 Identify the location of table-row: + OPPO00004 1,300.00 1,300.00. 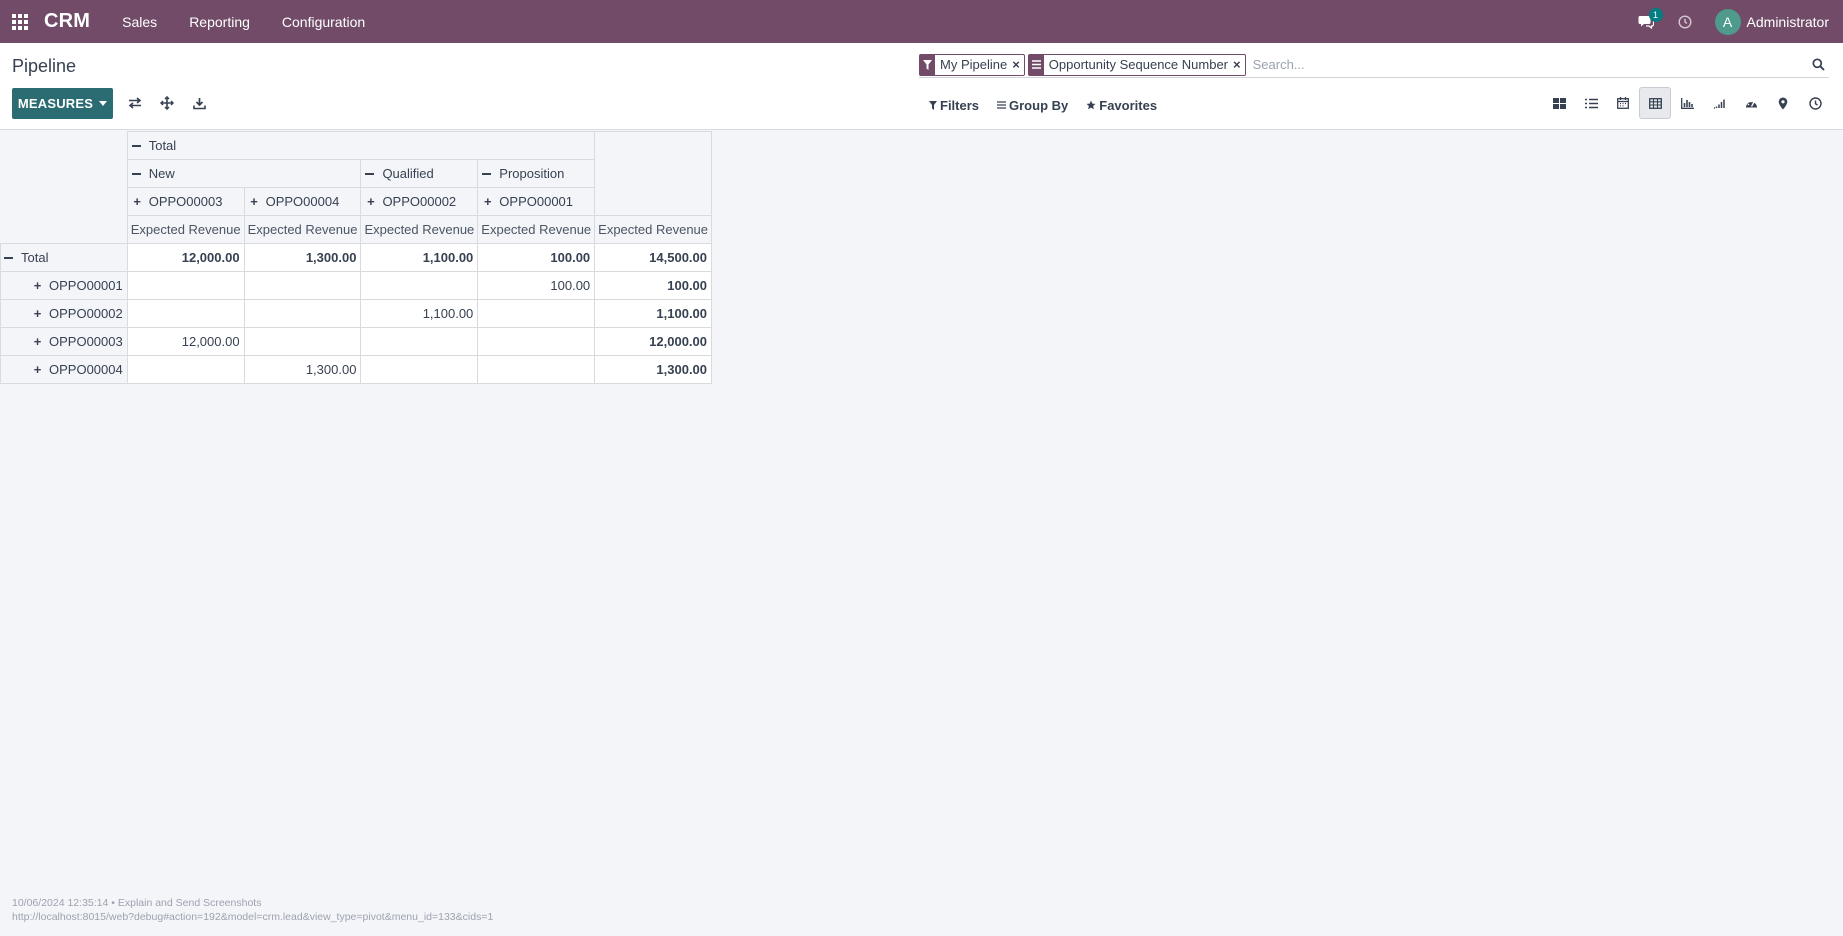
(356, 369).